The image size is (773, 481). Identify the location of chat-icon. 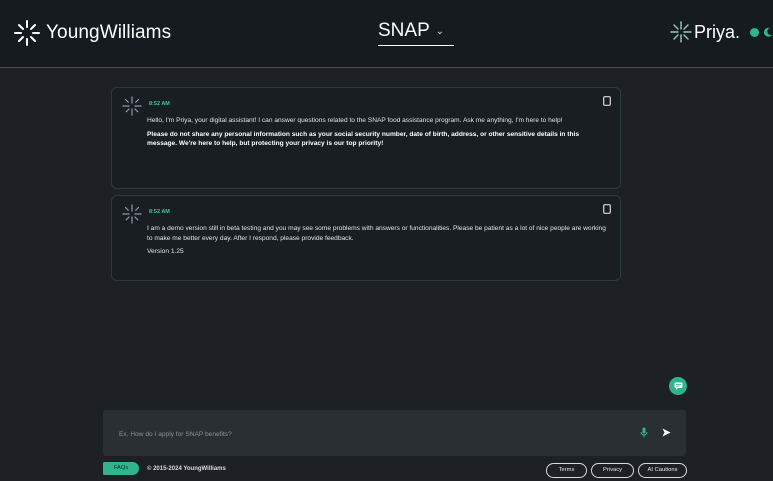
(678, 386).